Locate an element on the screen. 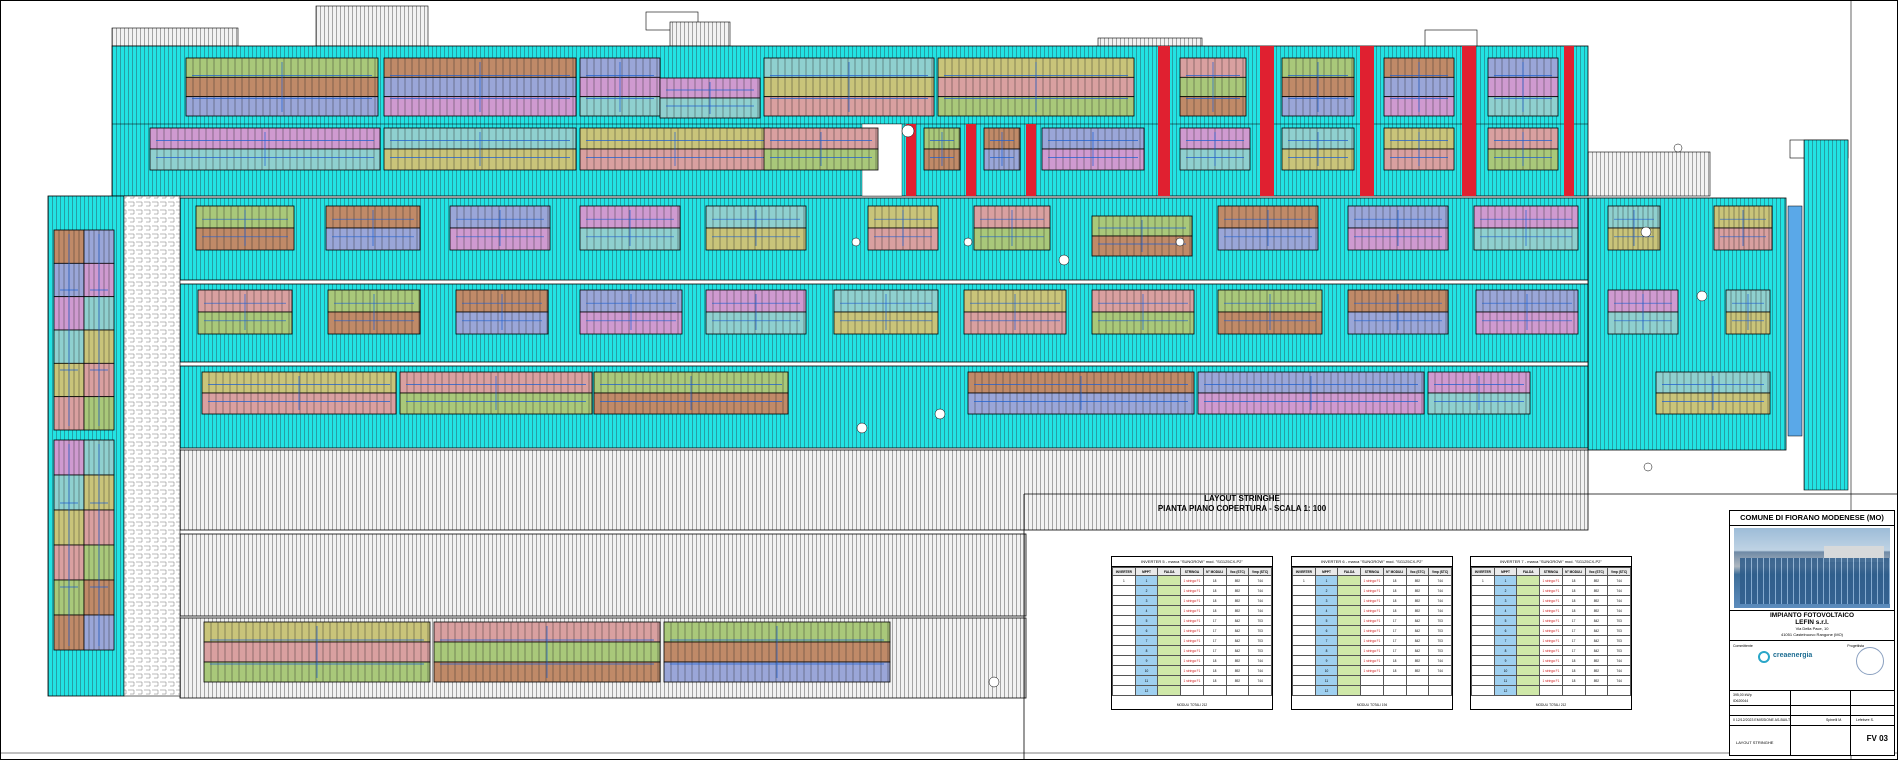 This screenshot has width=1898, height=760. client-name: LEFIN s.r.l. is located at coordinates (1812, 622).